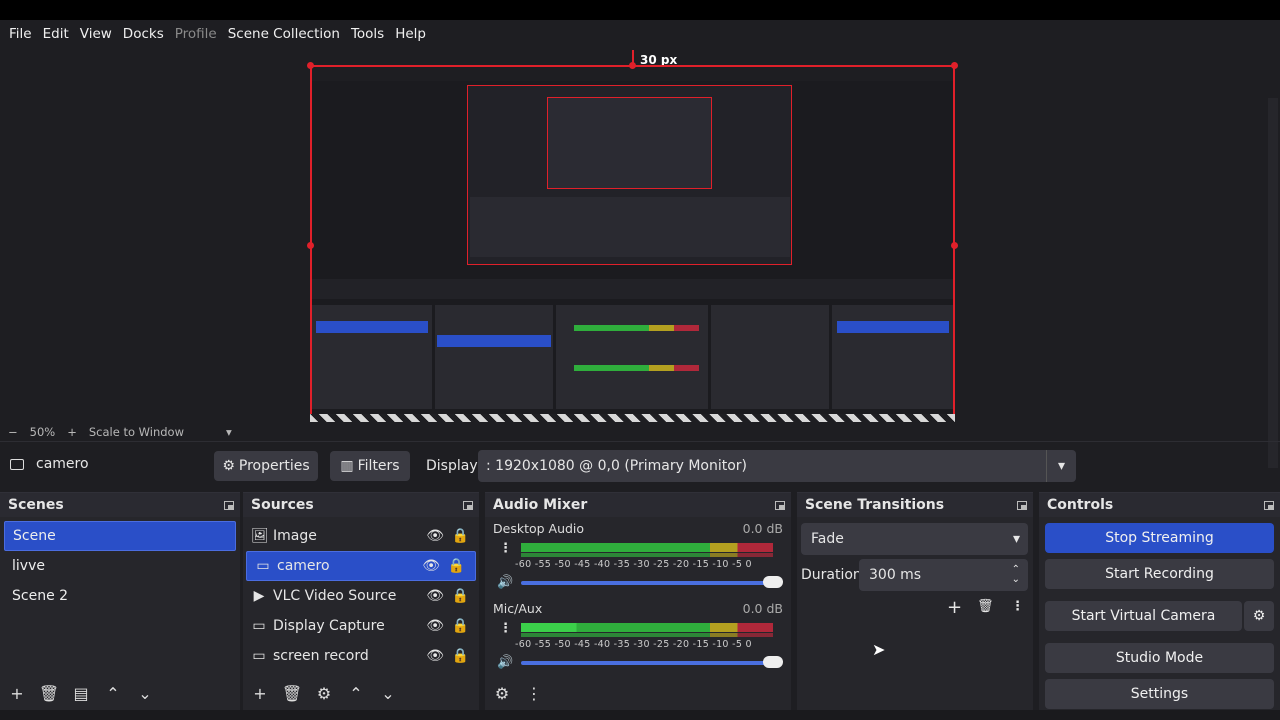  What do you see at coordinates (1159, 538) in the screenshot?
I see `stop-streaming-button: Stop Streaming` at bounding box center [1159, 538].